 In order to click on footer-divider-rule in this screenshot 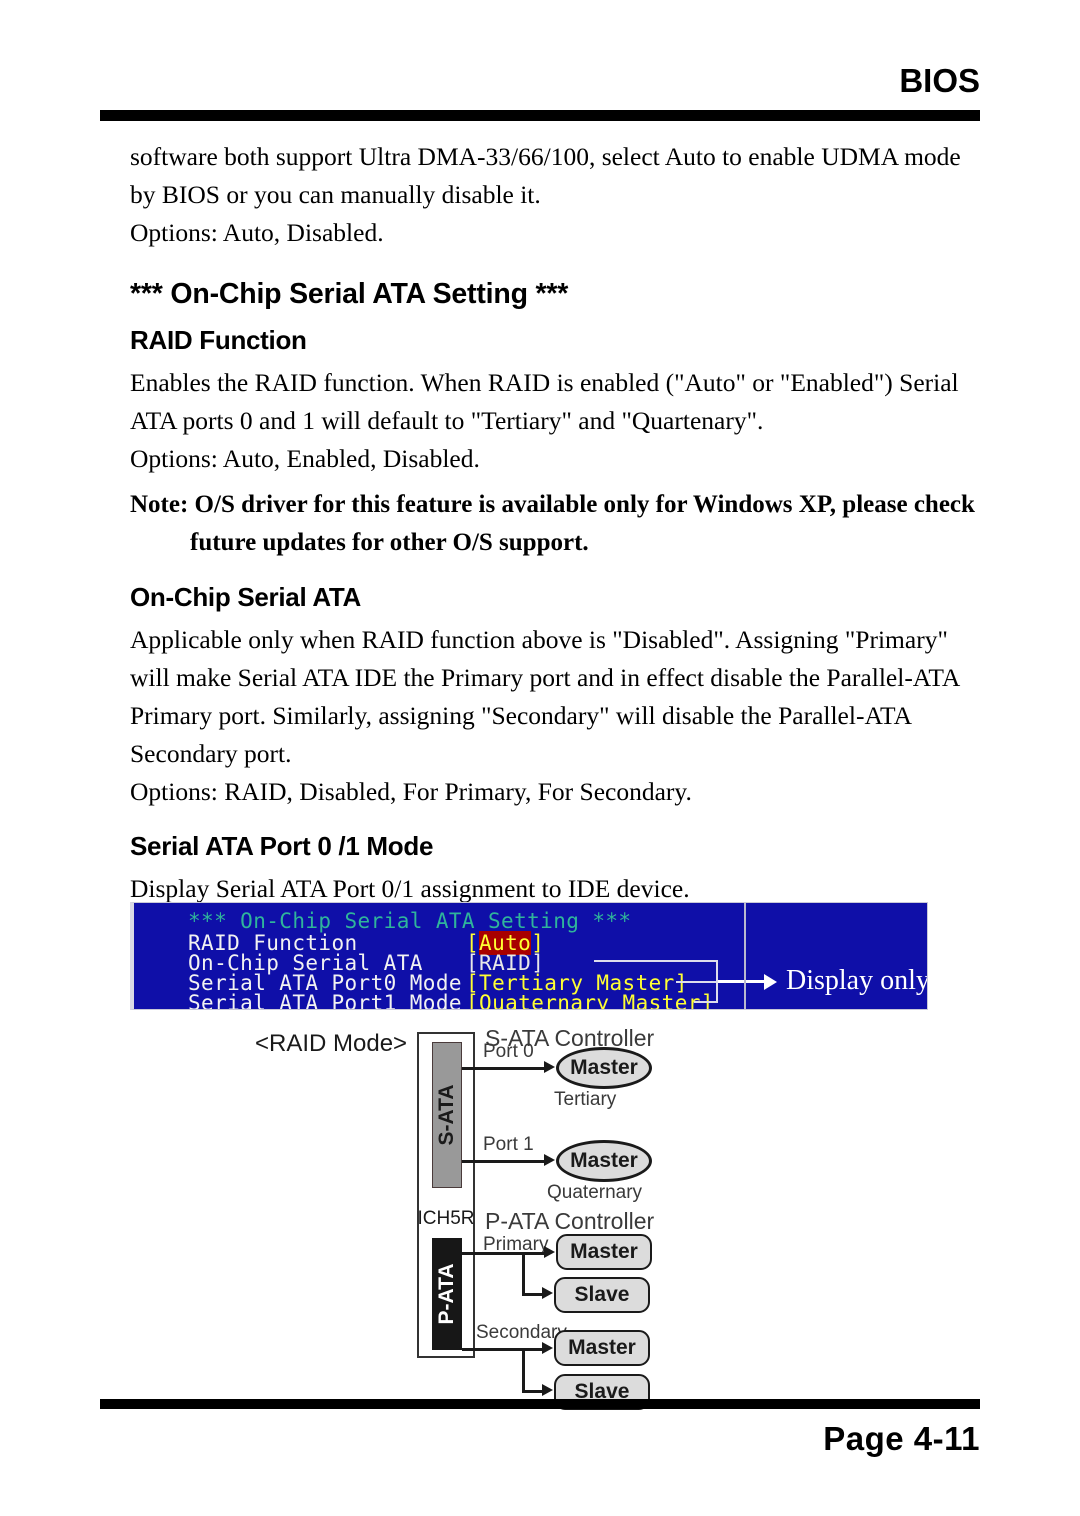, I will do `click(540, 1404)`.